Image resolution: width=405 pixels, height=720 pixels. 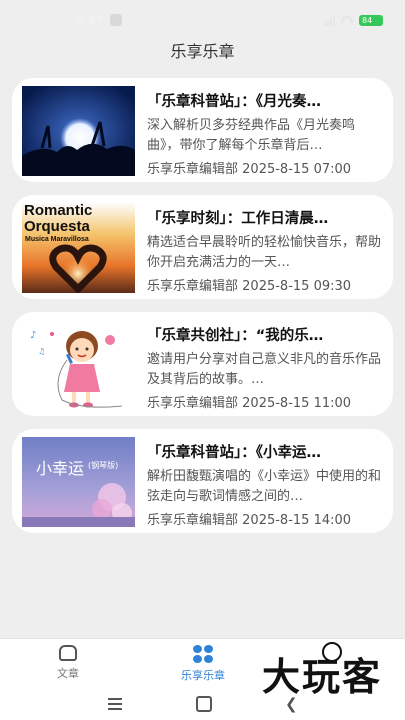 I want to click on article-meta: 乐享乐章编辑部 2025-8-15 09:30, so click(x=267, y=284).